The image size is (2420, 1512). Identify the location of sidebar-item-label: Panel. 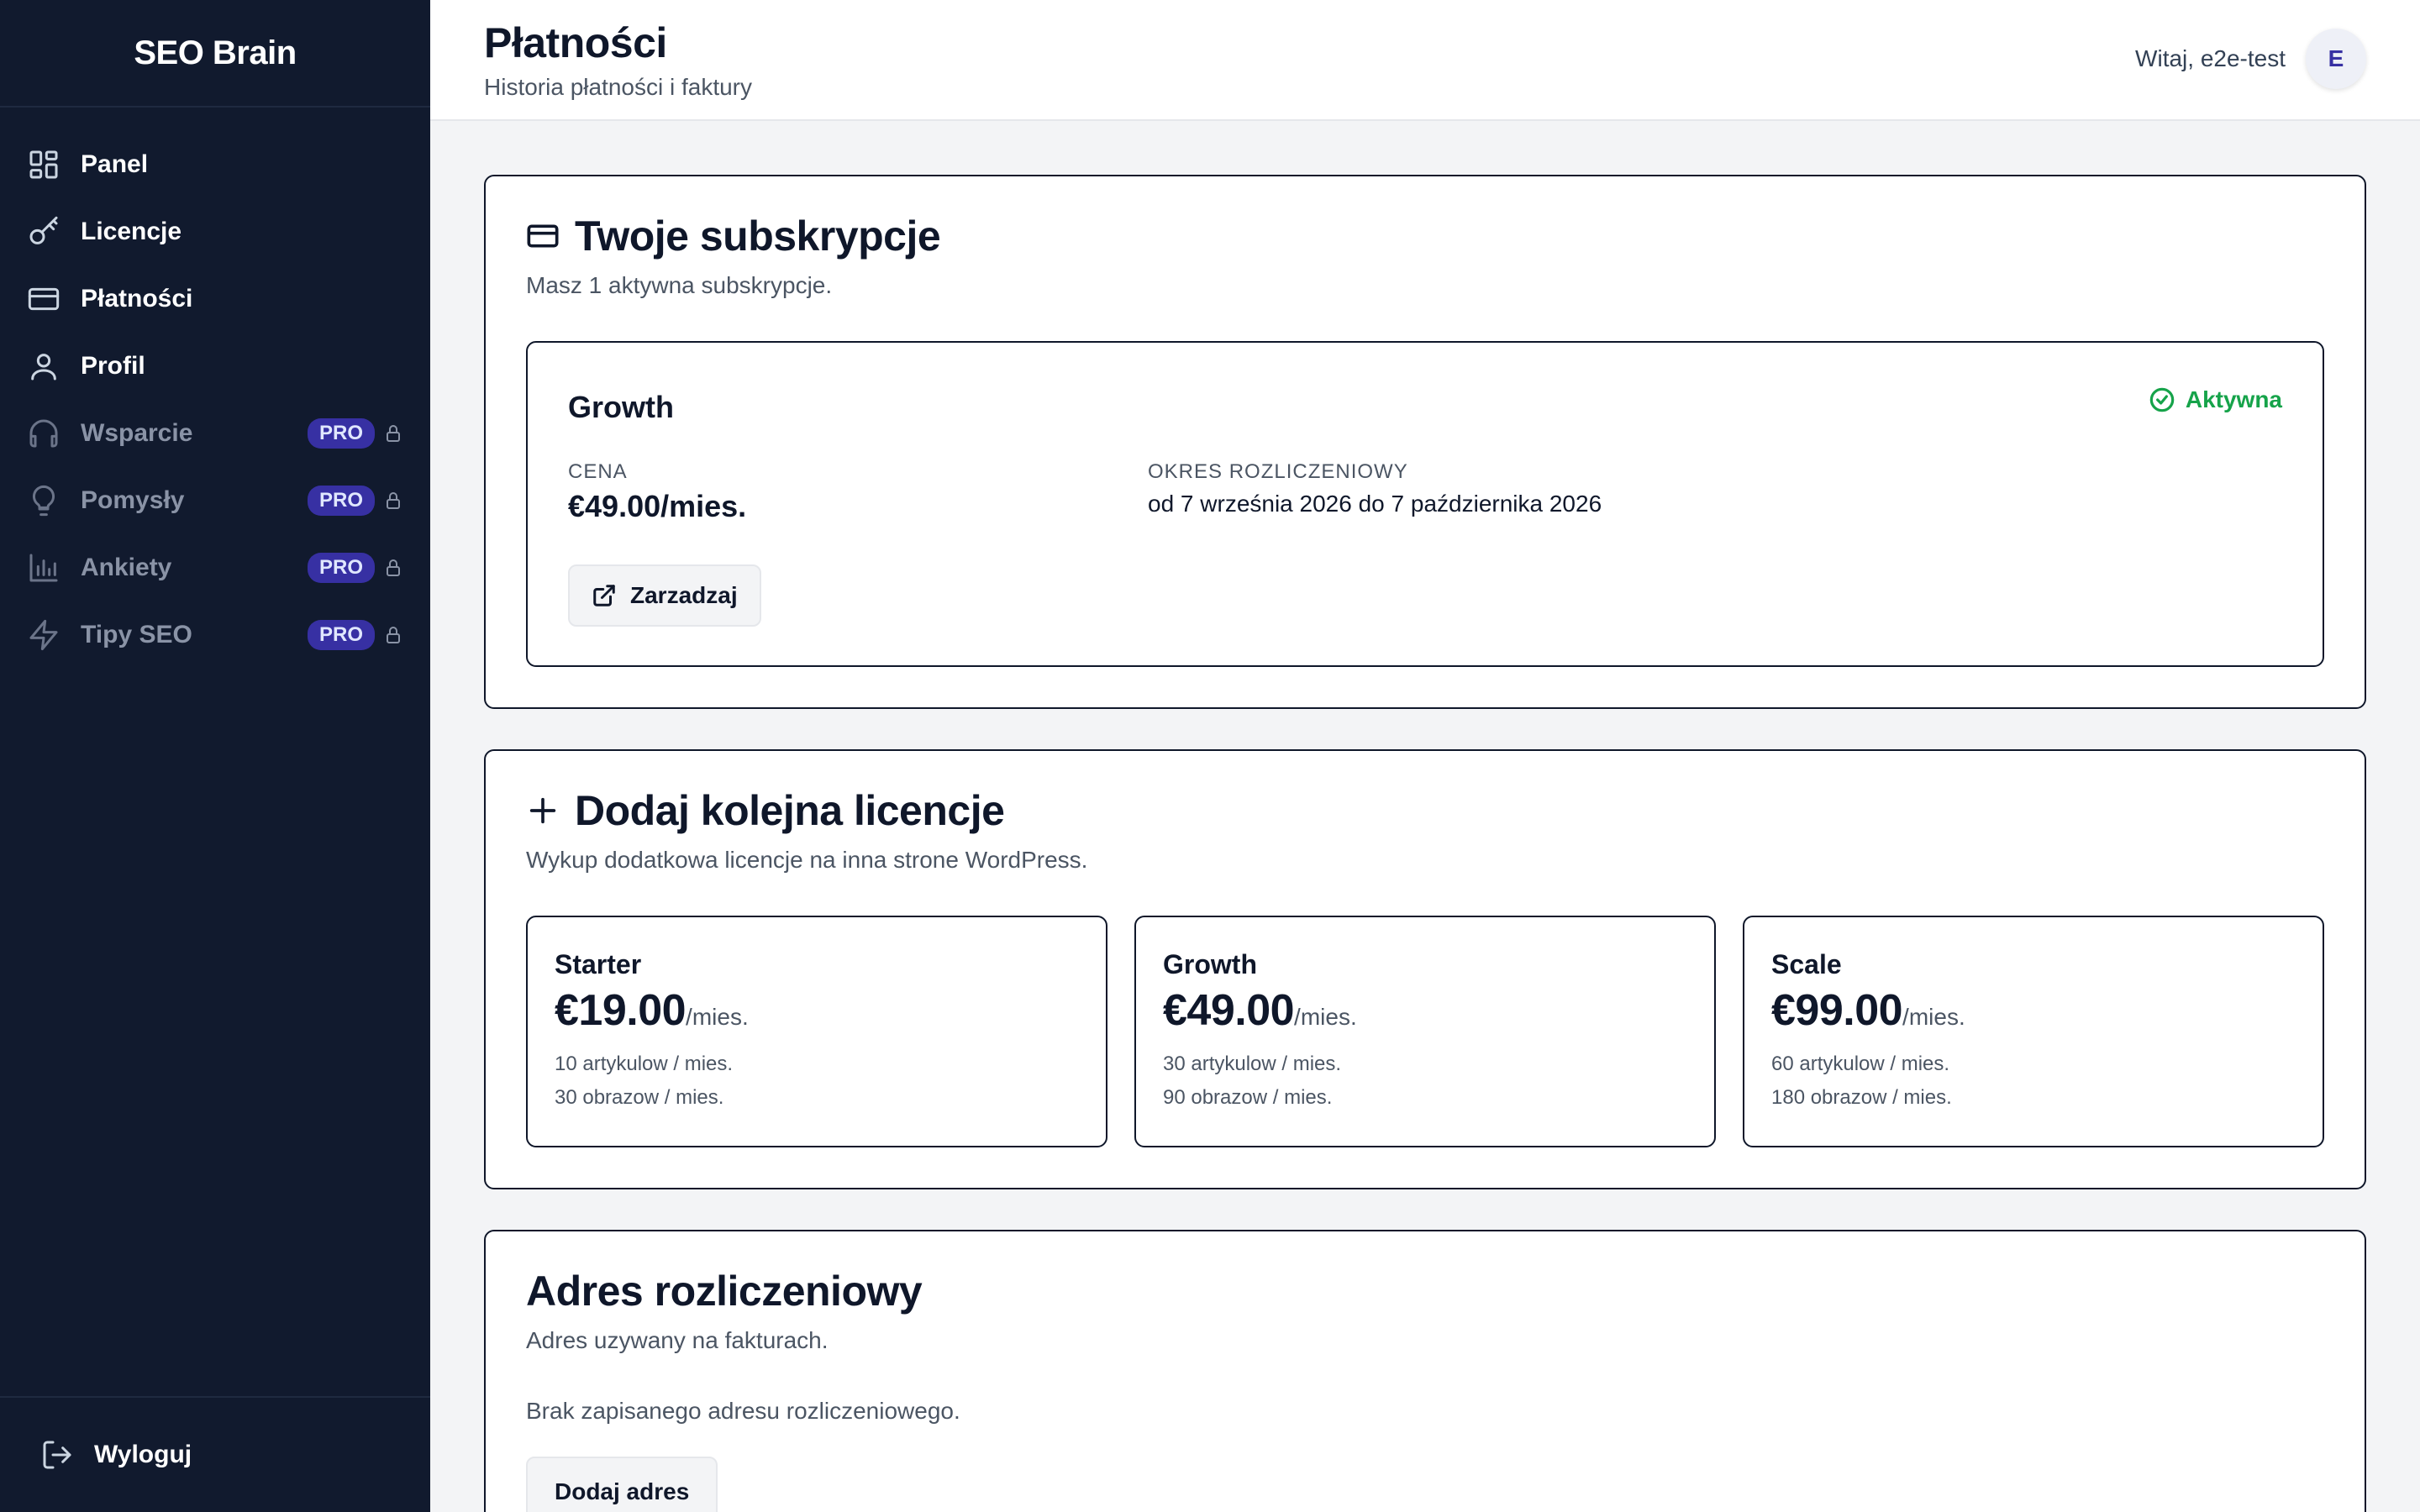
(115, 164).